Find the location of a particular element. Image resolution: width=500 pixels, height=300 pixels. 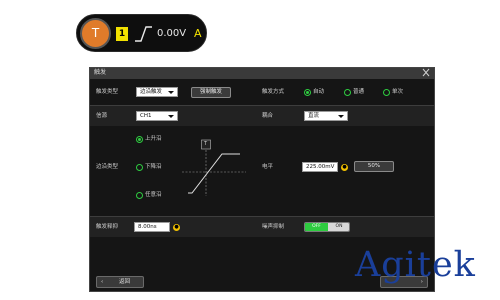

edge-falling-radio is located at coordinates (139, 167).